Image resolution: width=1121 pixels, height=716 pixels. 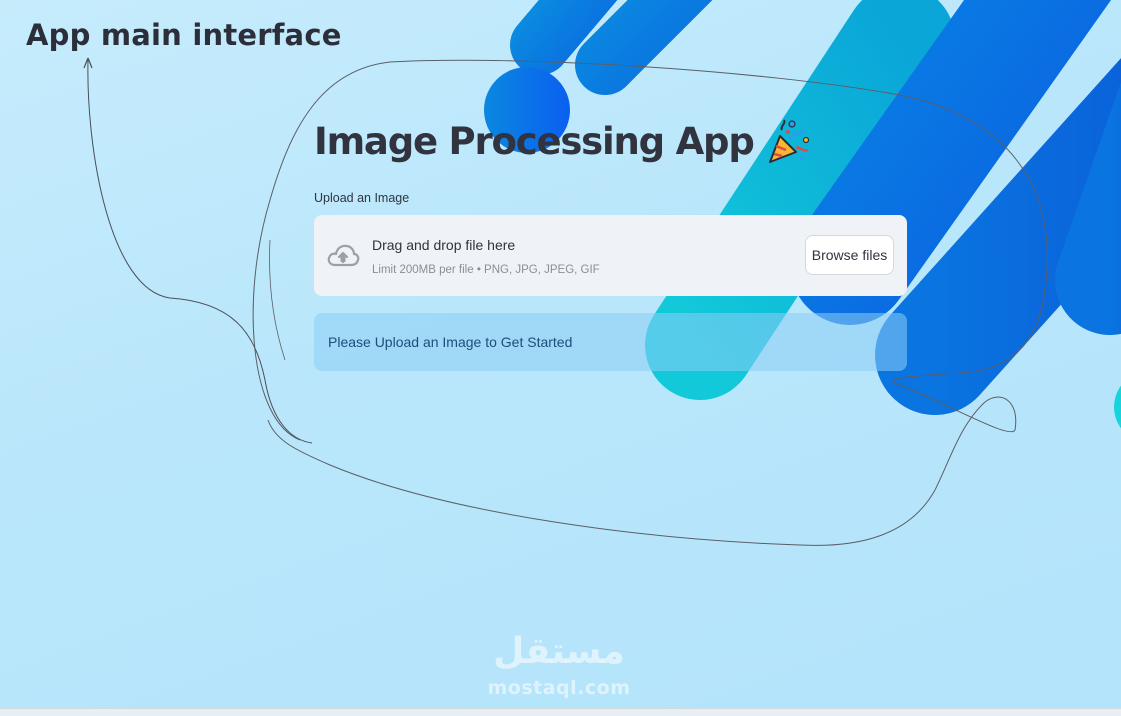 I want to click on annotation-label: App main interface, so click(x=184, y=35).